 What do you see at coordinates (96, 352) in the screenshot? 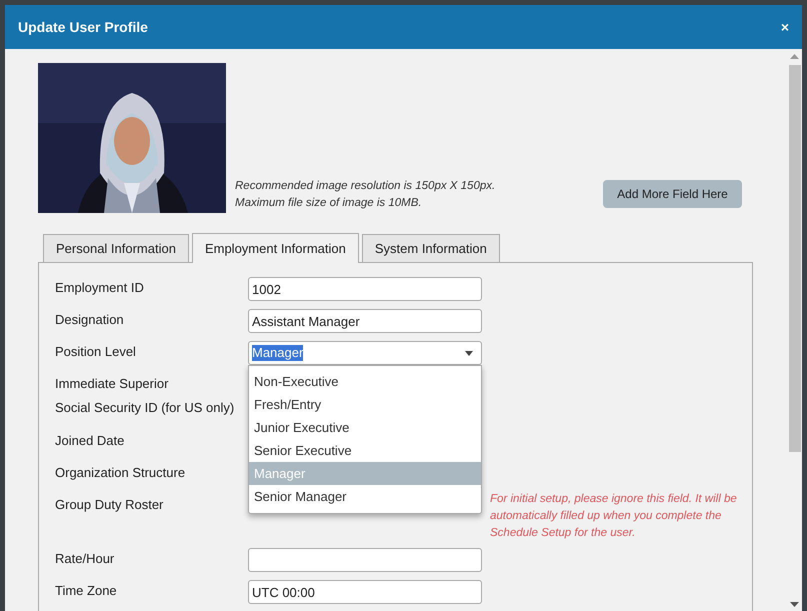
I see `field-label: Position Level` at bounding box center [96, 352].